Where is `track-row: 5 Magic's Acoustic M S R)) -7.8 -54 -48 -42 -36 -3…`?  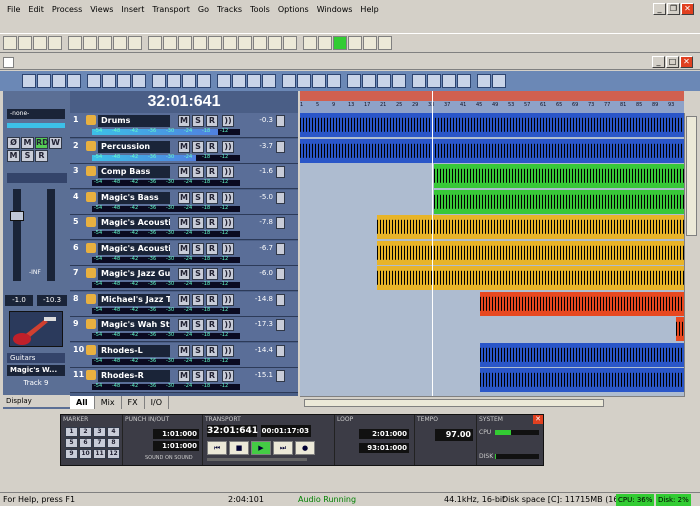 track-row: 5 Magic's Acoustic M S R)) -7.8 -54 -48 -42 -36 -3… is located at coordinates (184, 227).